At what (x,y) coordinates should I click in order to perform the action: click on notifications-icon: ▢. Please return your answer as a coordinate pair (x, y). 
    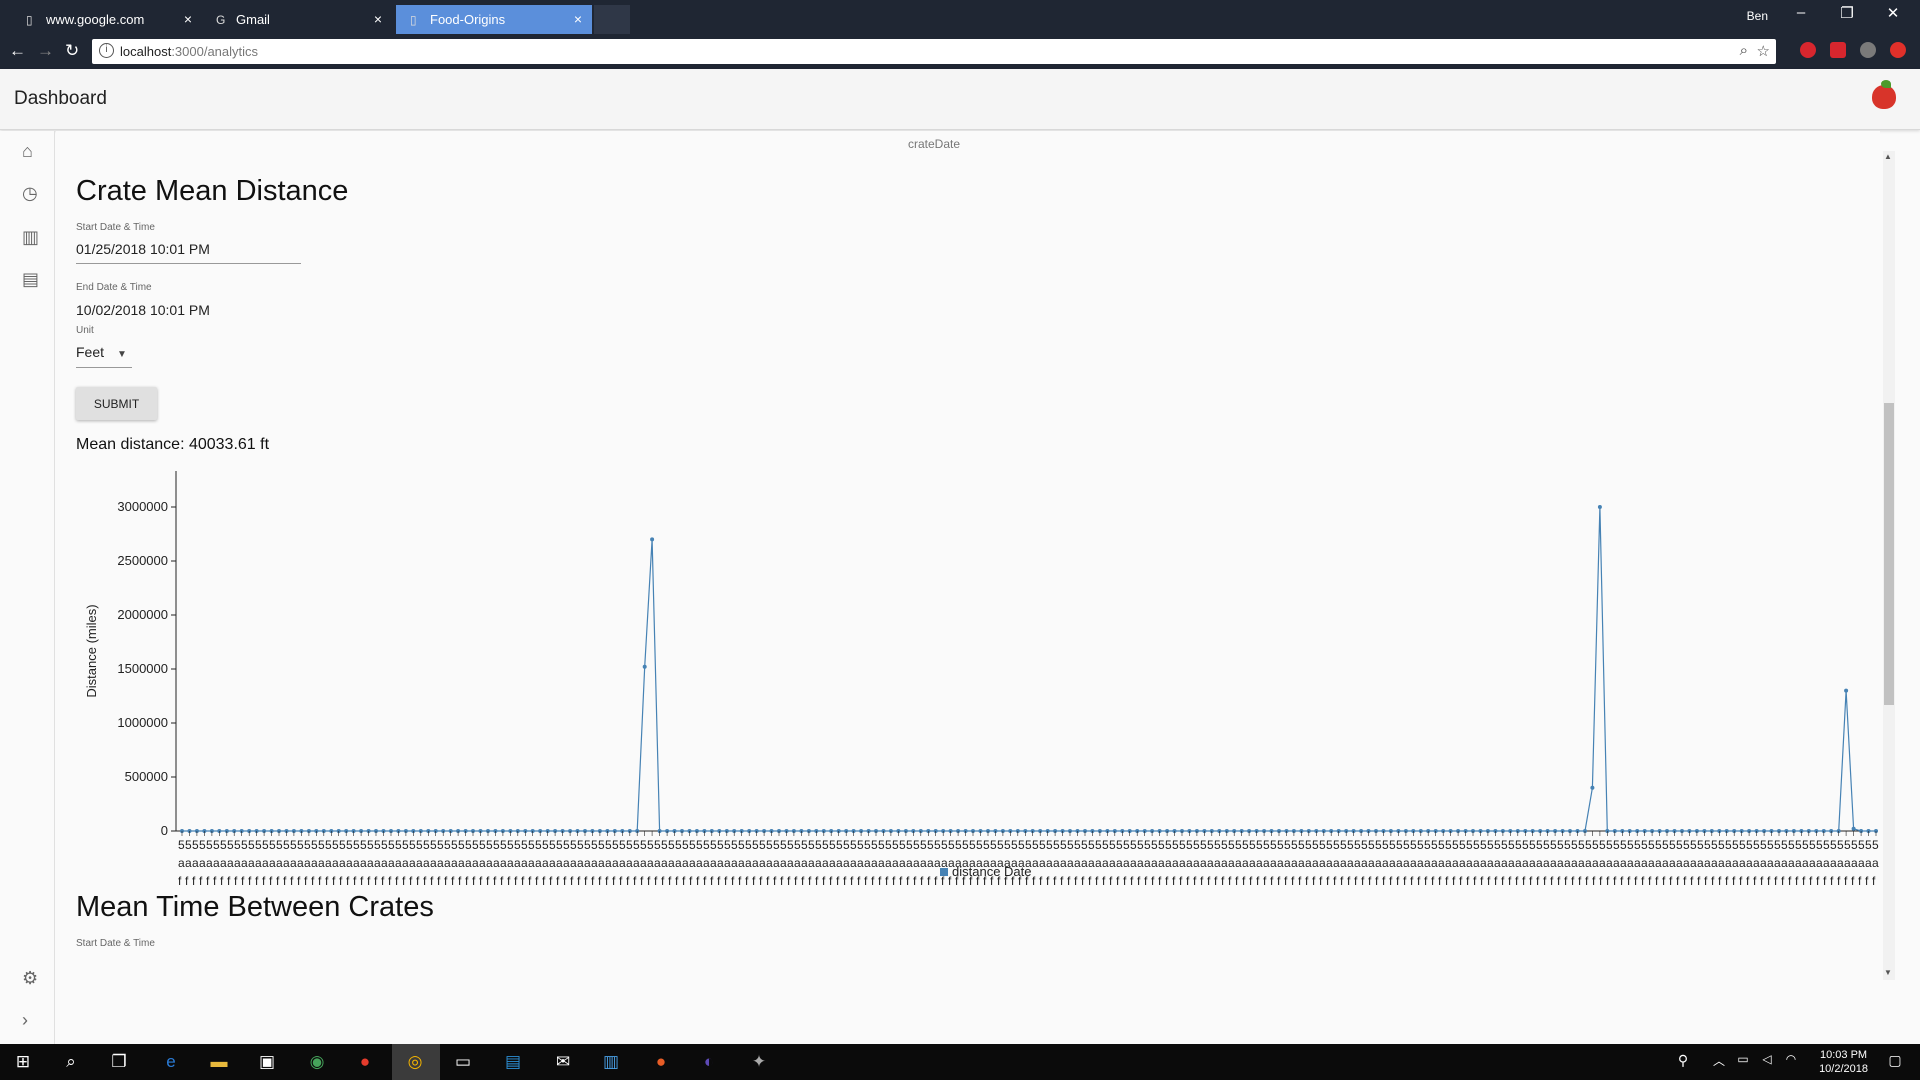
    Looking at the image, I should click on (1895, 1062).